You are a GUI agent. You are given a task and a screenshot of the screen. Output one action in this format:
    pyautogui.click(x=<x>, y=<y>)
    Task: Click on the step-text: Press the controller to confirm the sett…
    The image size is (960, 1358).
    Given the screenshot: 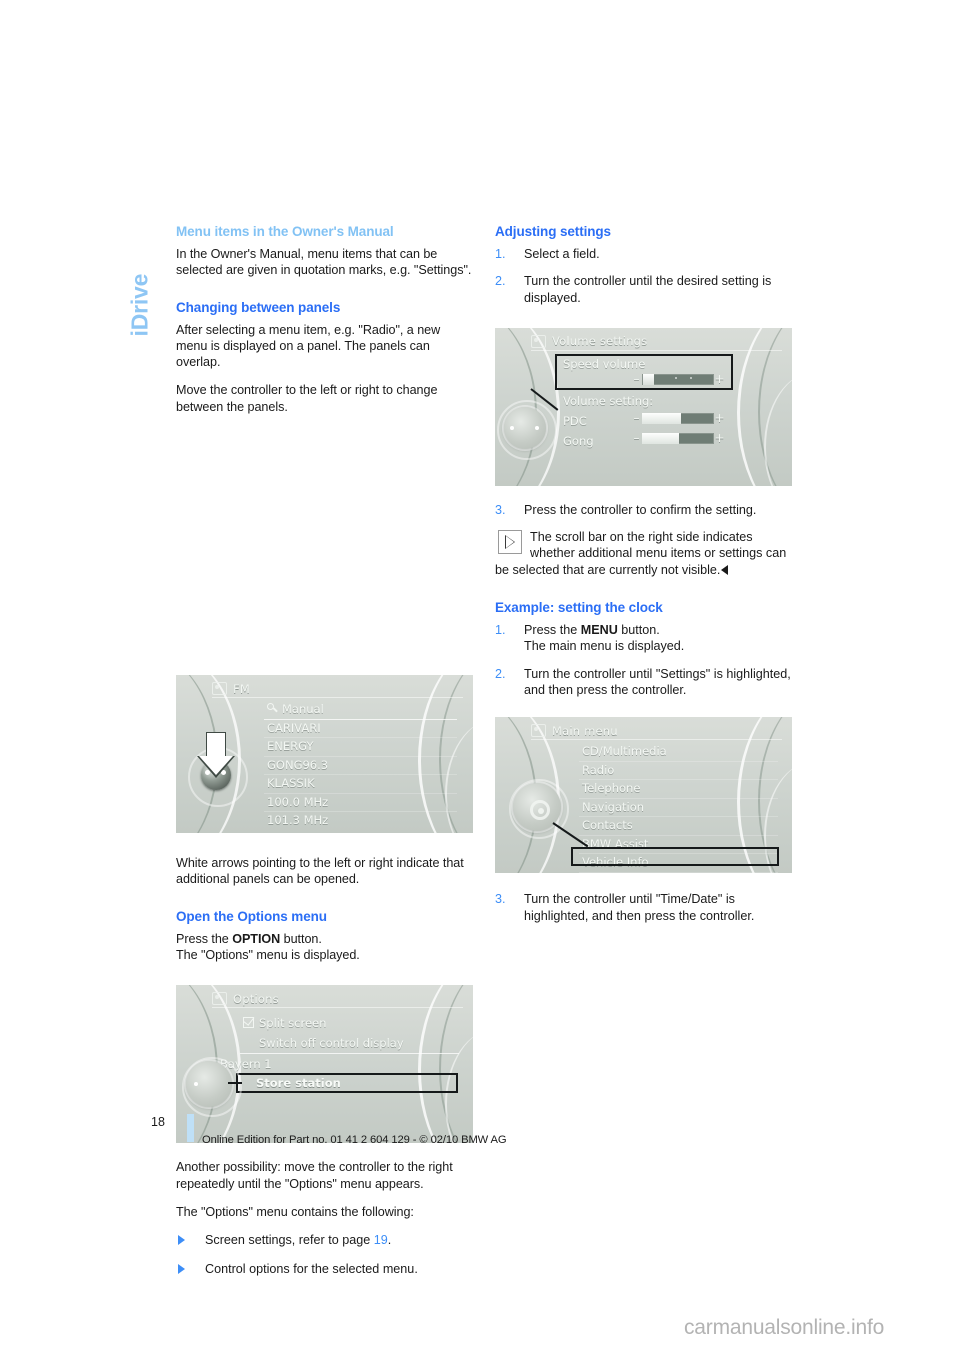 What is the action you would take?
    pyautogui.click(x=640, y=509)
    